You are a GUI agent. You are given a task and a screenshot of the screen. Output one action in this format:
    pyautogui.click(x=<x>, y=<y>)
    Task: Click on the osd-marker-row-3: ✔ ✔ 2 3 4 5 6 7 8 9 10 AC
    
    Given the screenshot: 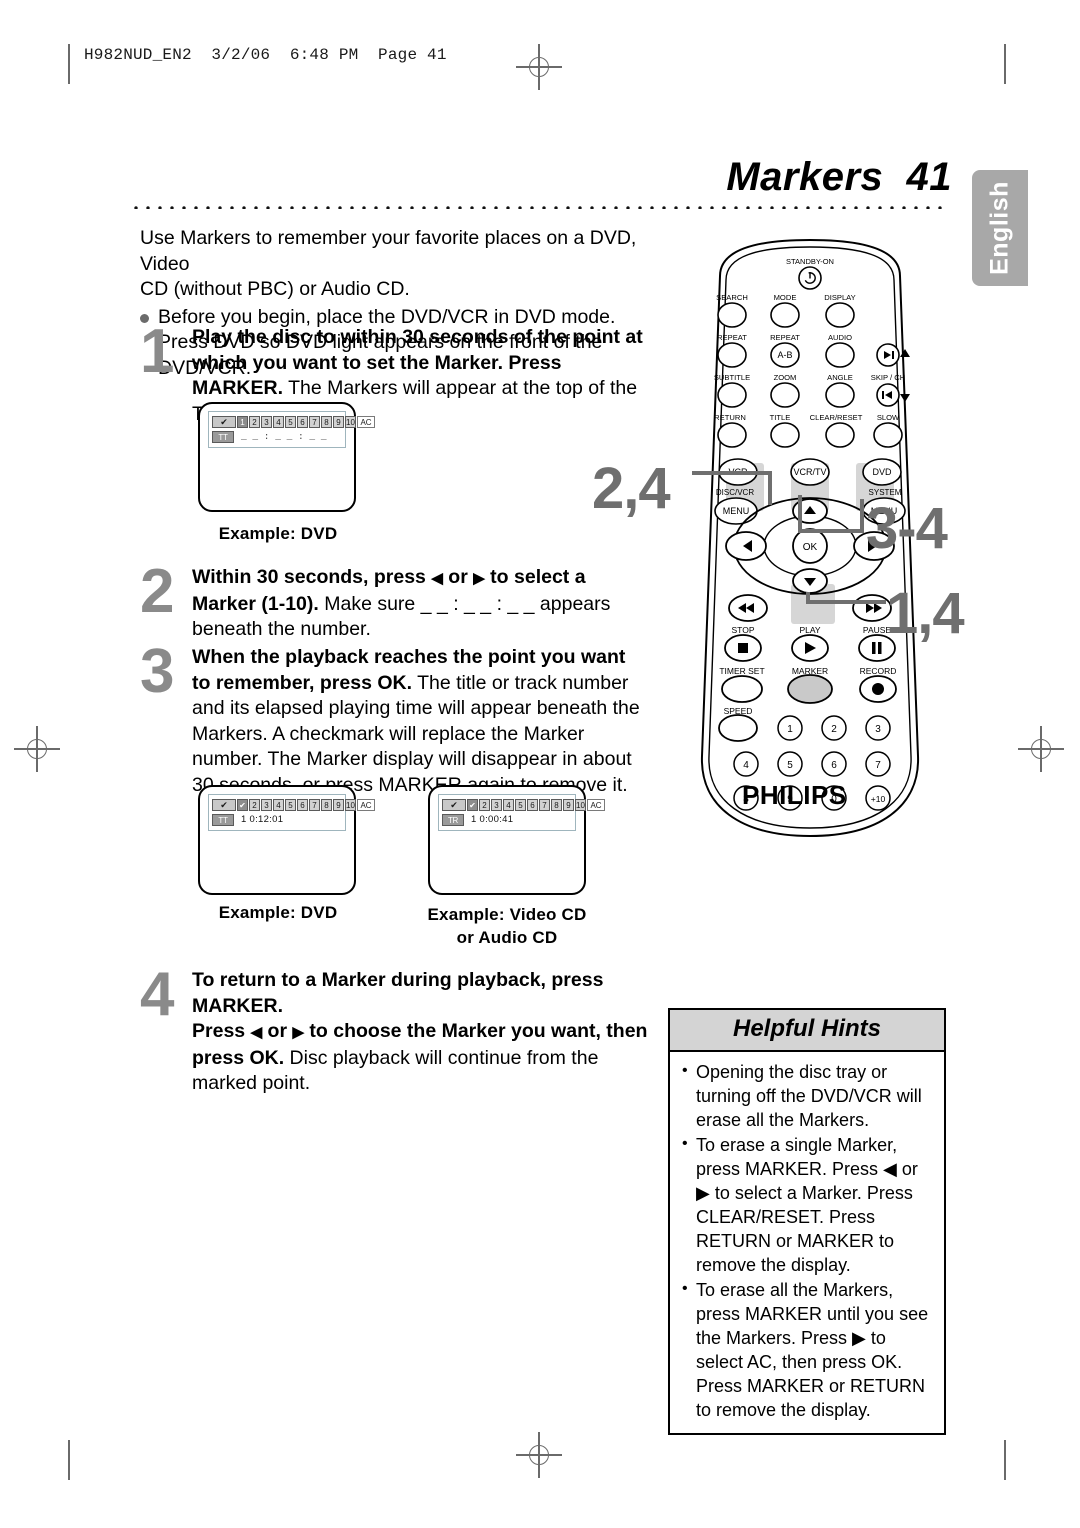 What is the action you would take?
    pyautogui.click(x=523, y=804)
    